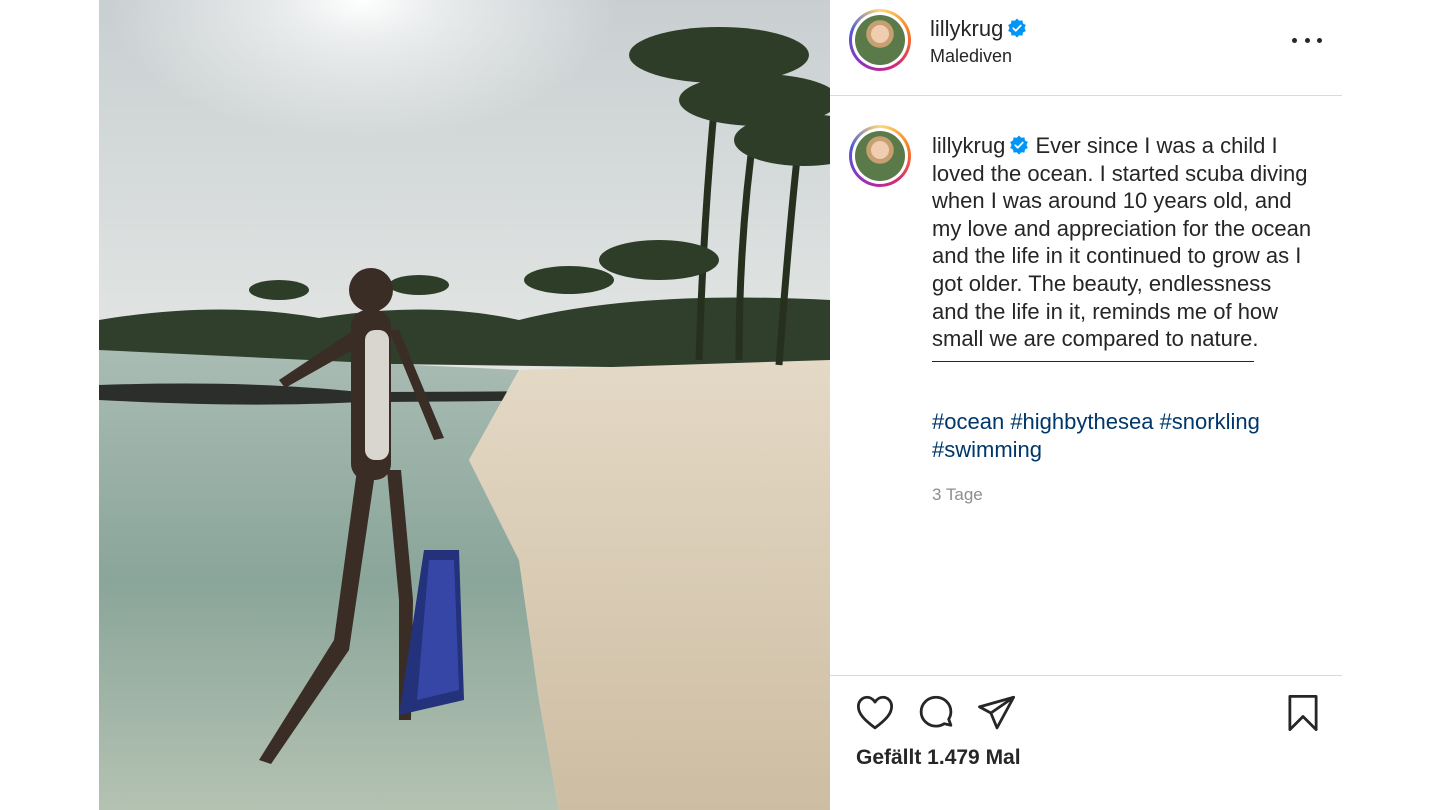  Describe the element at coordinates (957, 495) in the screenshot. I see `post-timestamp: 3 Tage` at that location.